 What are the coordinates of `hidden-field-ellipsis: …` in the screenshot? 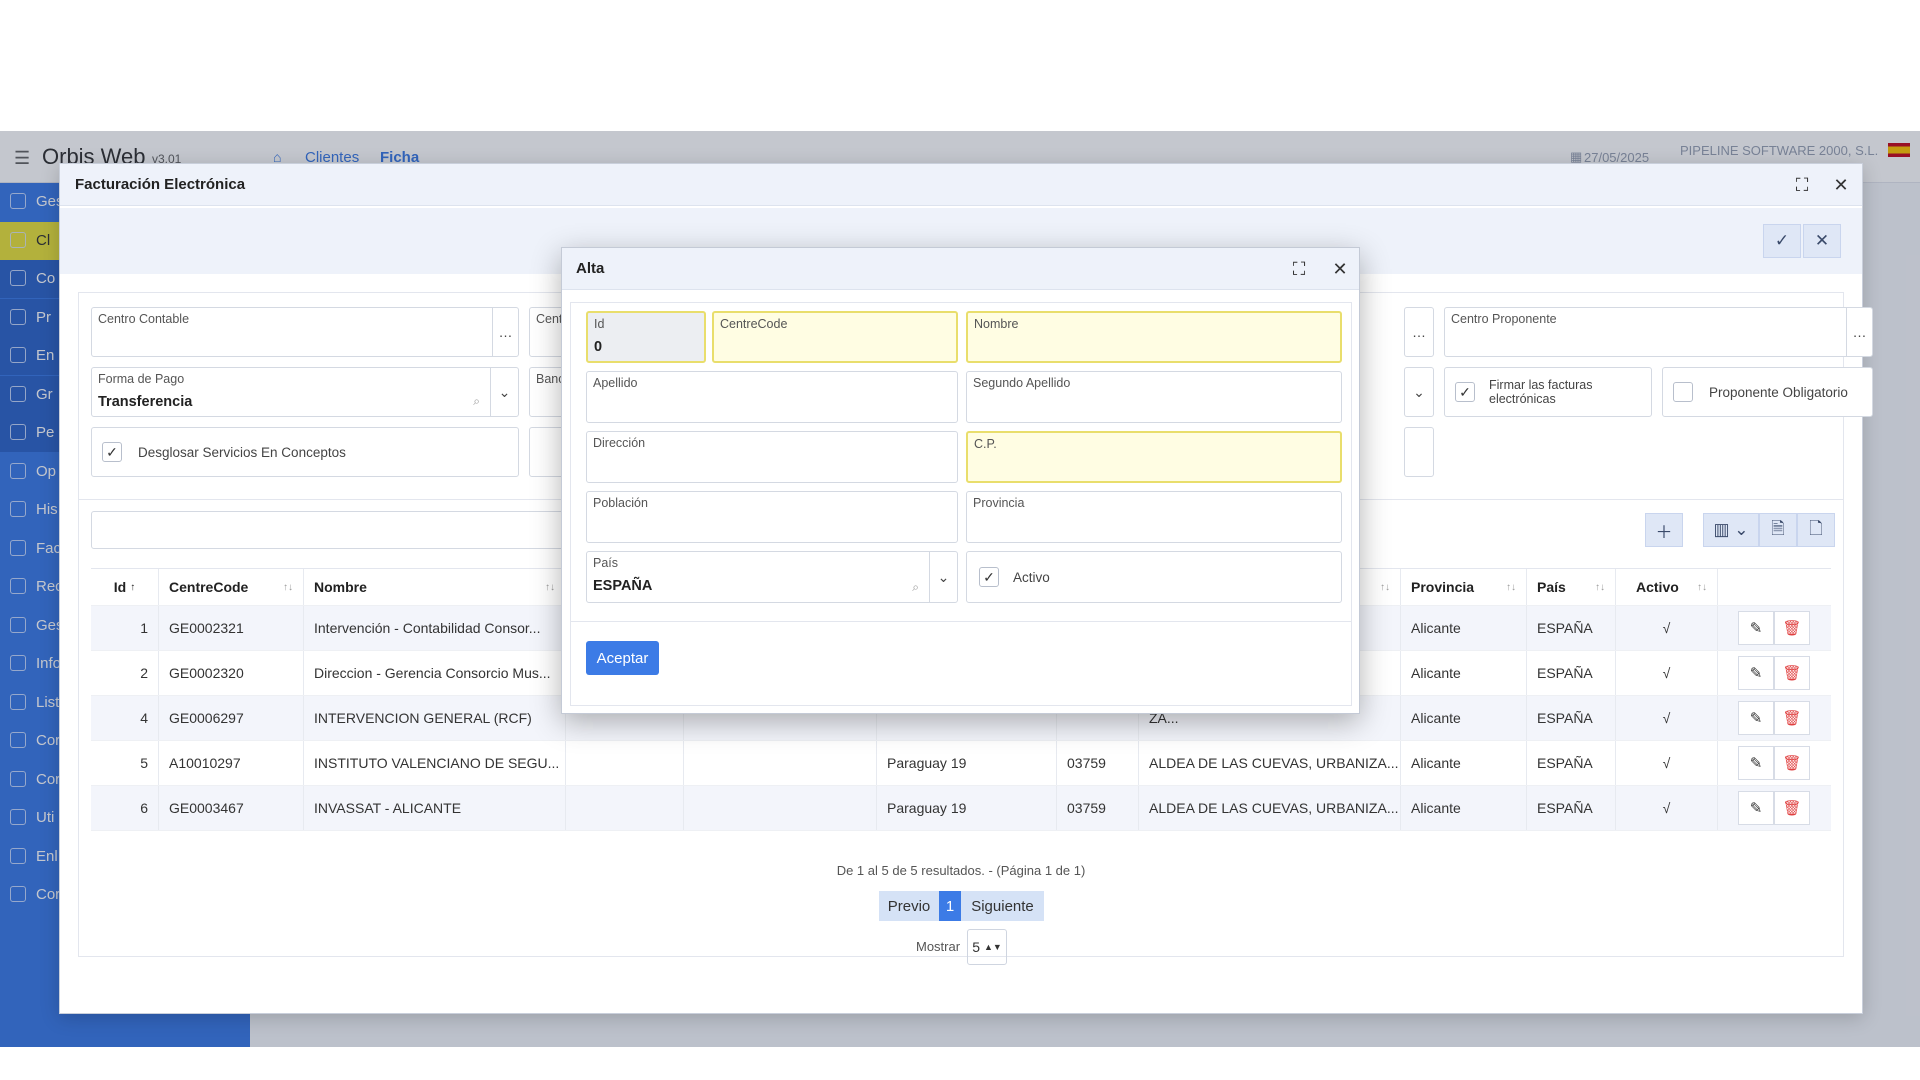 It's located at (1419, 332).